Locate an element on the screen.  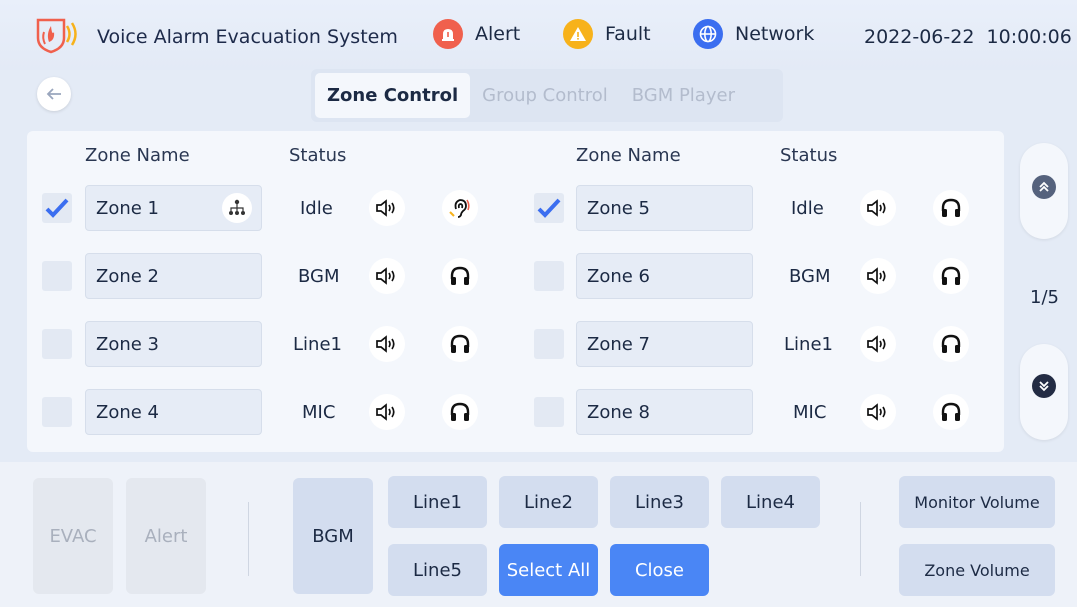
zone-2-name: Zone 2 is located at coordinates (173, 276).